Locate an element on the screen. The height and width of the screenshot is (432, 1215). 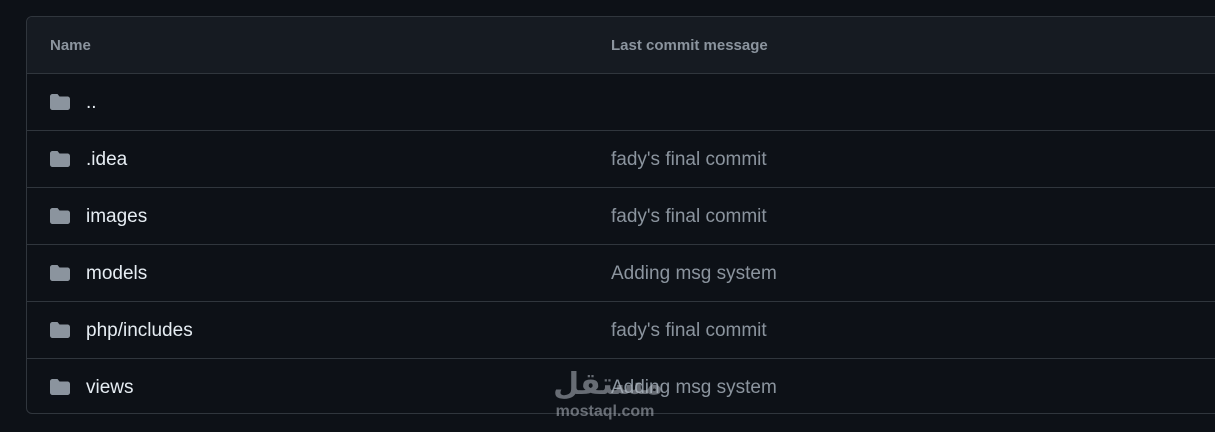
file-name-link: images is located at coordinates (116, 216).